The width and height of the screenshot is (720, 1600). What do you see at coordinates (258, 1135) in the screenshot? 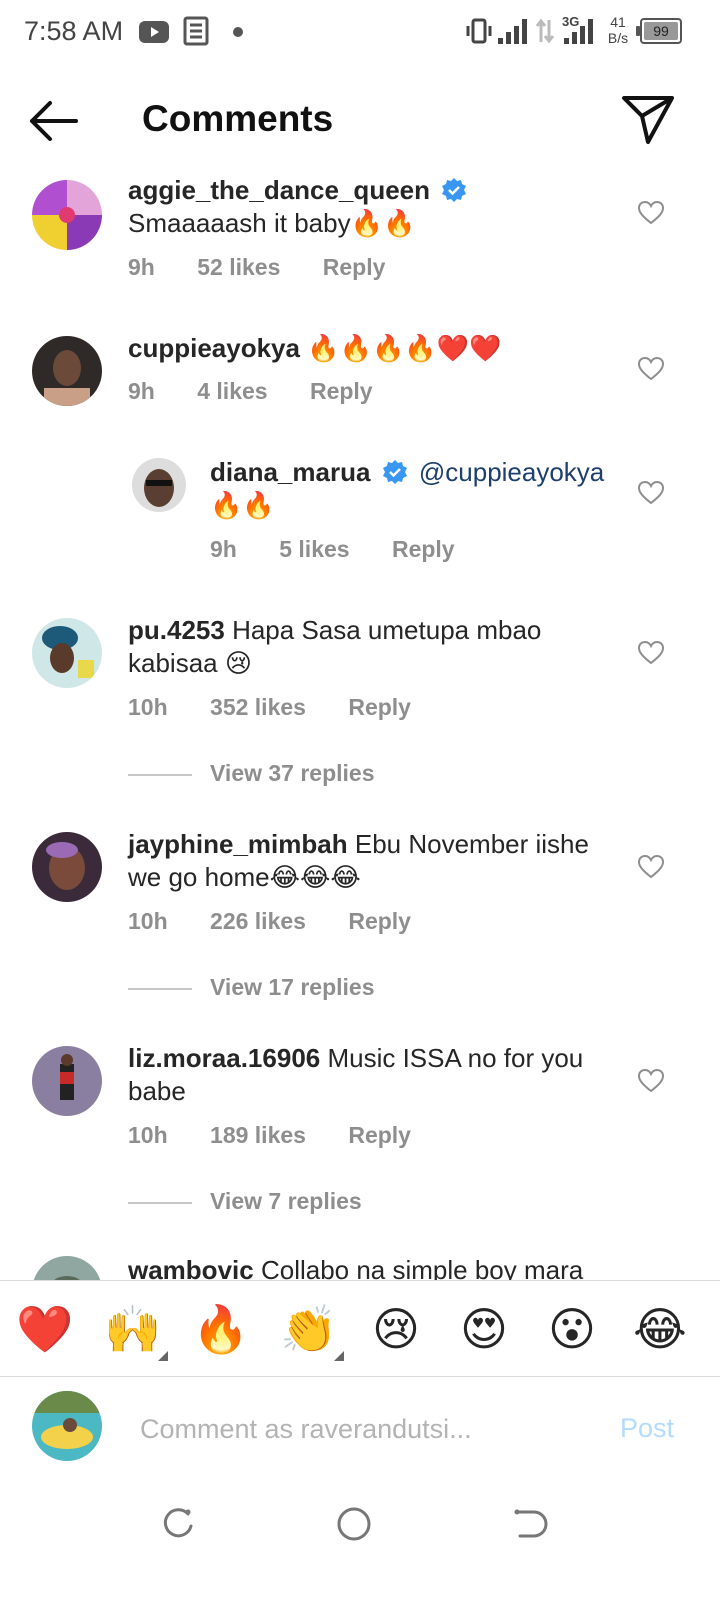
I see `comment-likes: 189 likes` at bounding box center [258, 1135].